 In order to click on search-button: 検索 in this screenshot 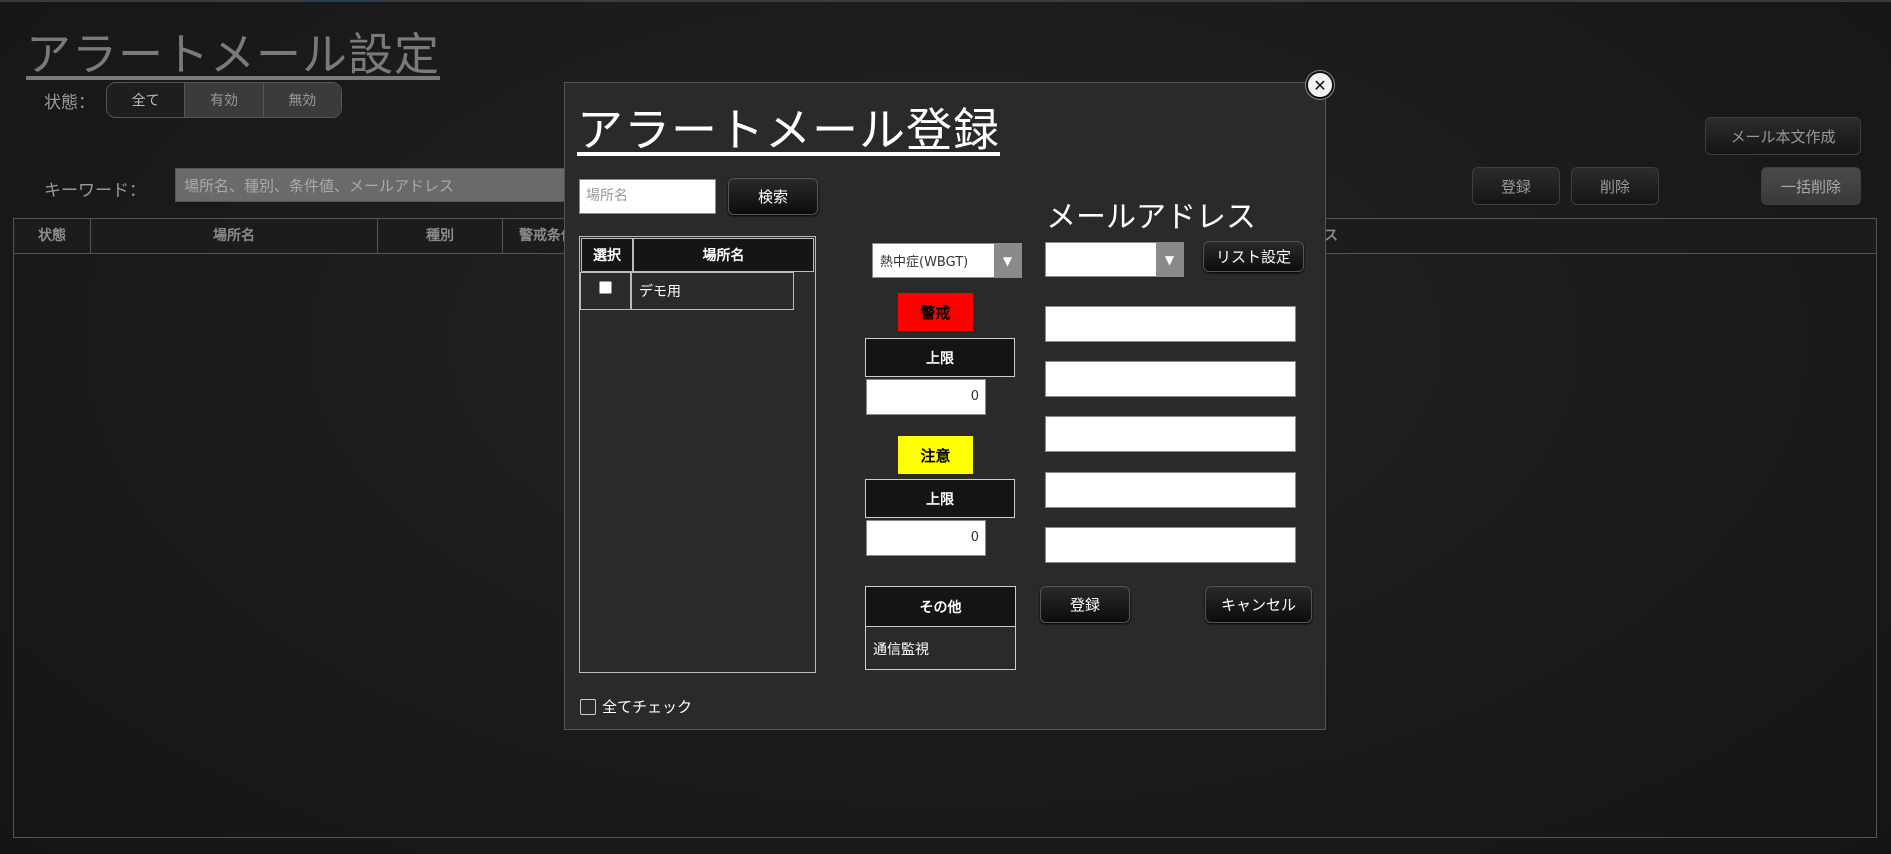, I will do `click(773, 196)`.